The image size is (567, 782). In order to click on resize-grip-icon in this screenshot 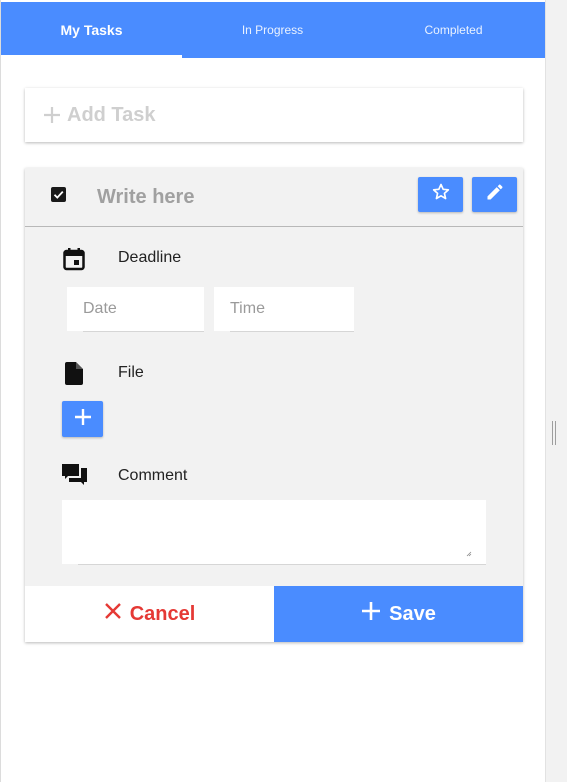, I will do `click(469, 553)`.